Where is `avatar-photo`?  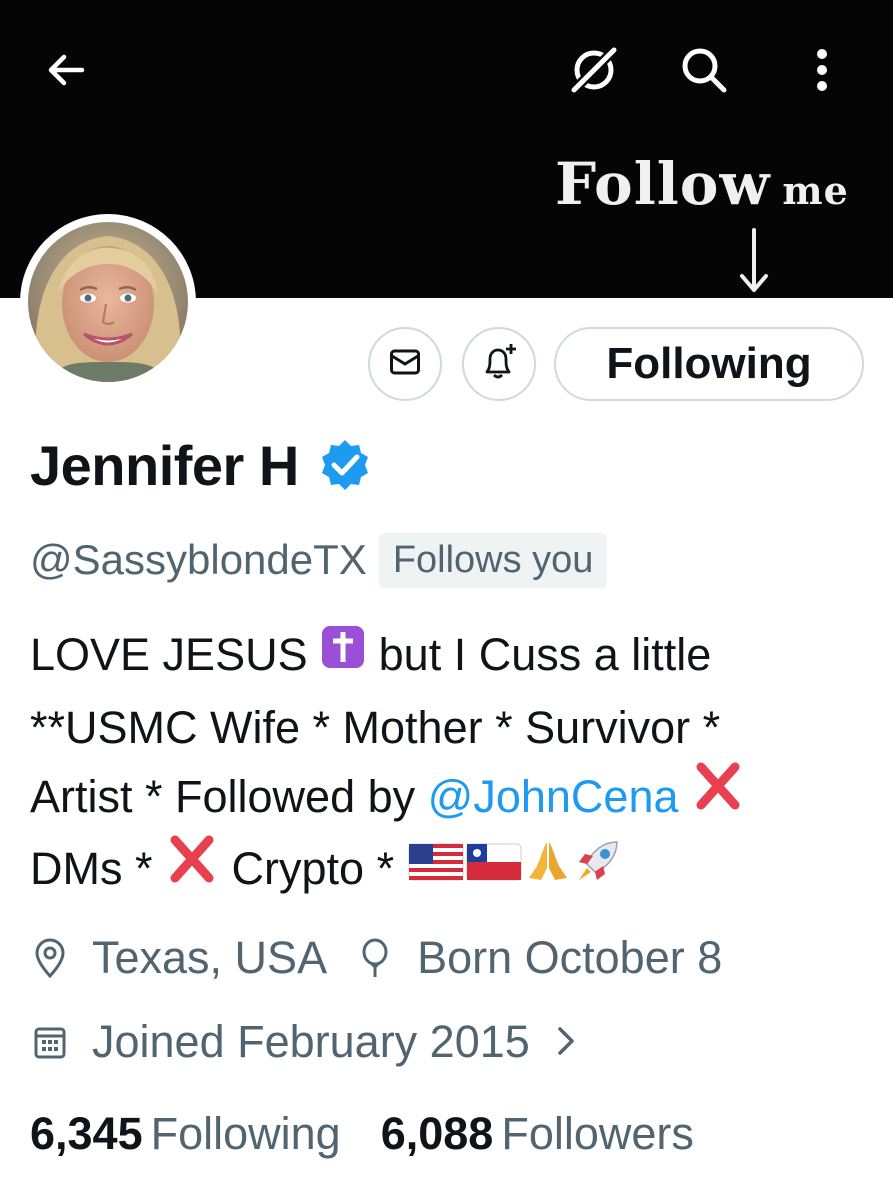 avatar-photo is located at coordinates (108, 302).